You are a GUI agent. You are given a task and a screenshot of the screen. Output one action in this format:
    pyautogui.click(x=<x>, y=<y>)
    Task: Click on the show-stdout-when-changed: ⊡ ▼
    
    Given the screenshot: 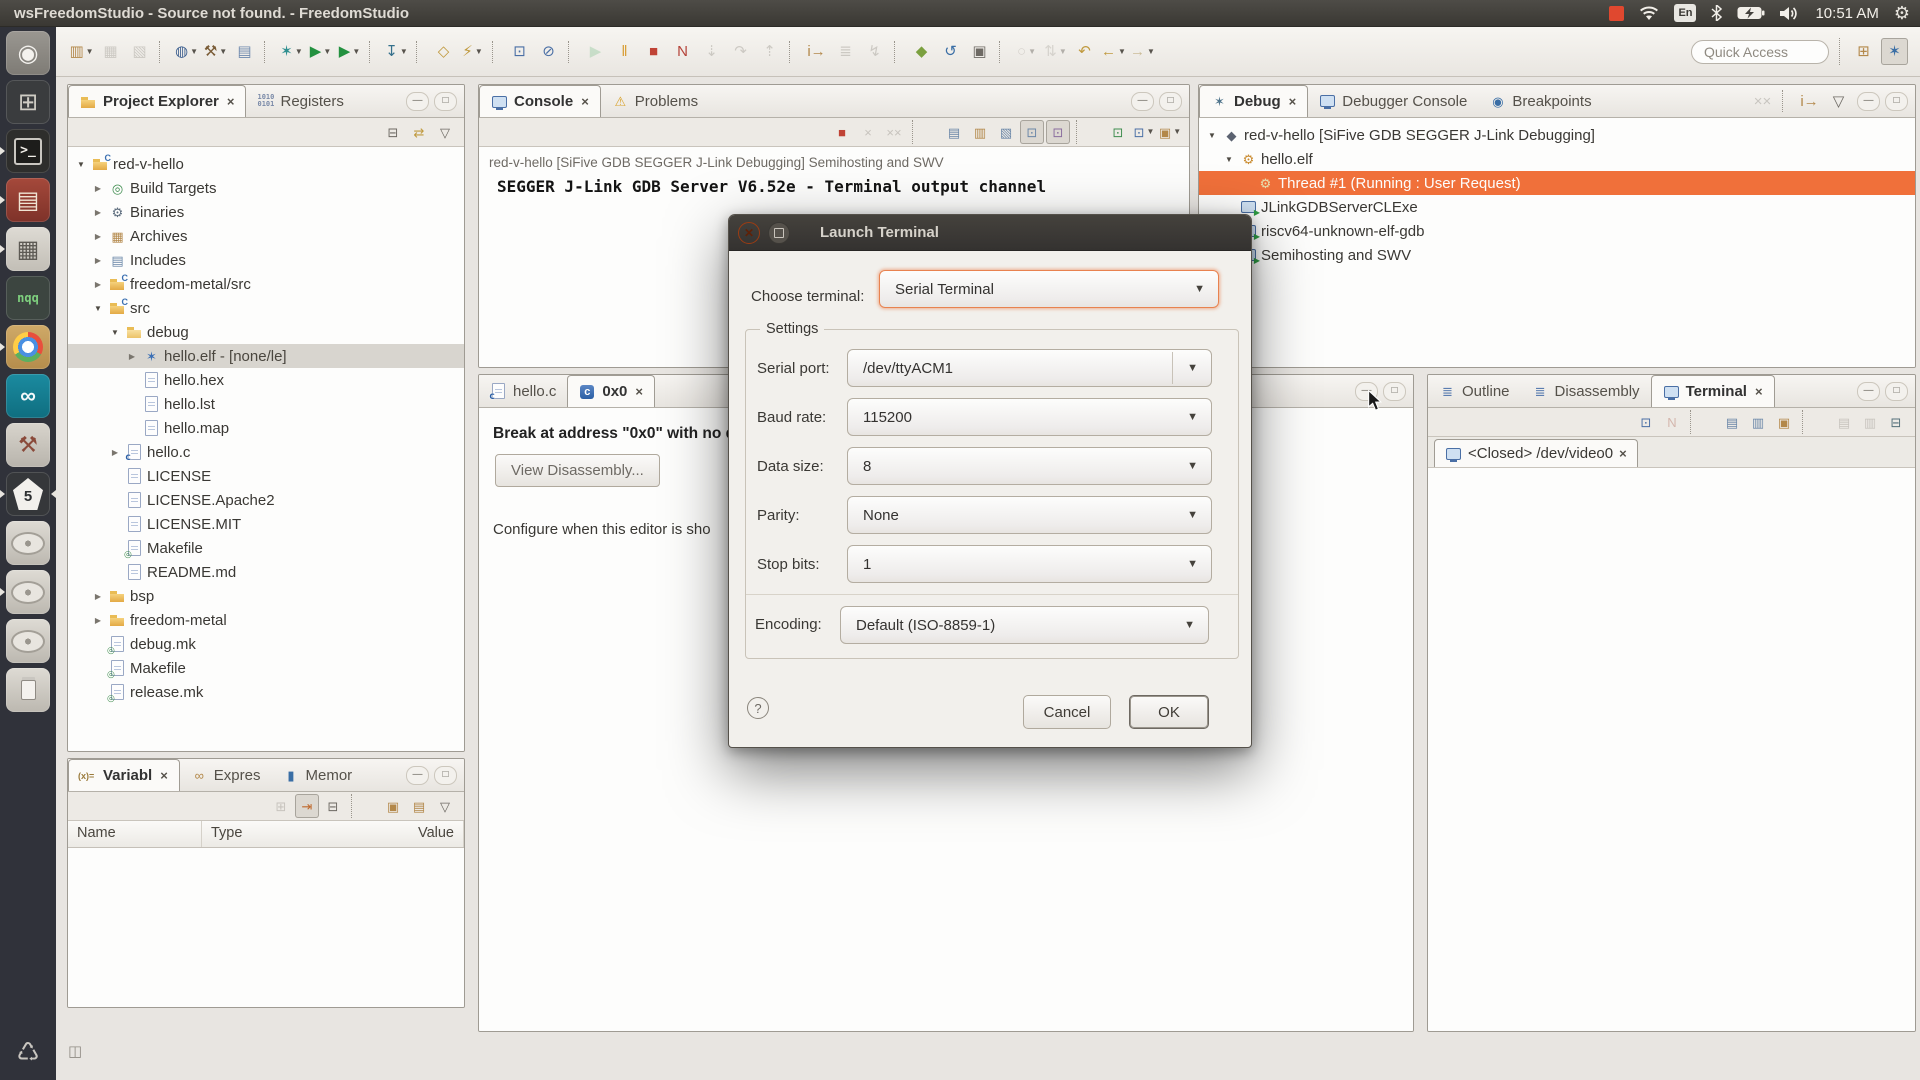 What is the action you would take?
    pyautogui.click(x=1032, y=132)
    